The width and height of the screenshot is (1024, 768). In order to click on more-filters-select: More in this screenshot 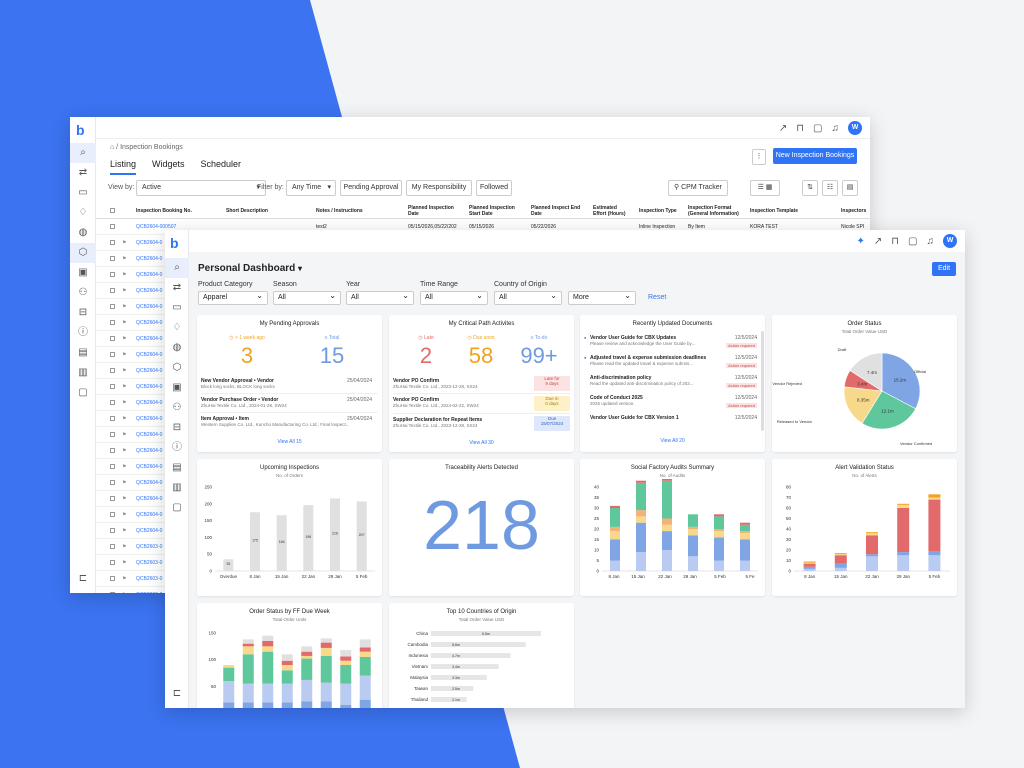, I will do `click(602, 297)`.